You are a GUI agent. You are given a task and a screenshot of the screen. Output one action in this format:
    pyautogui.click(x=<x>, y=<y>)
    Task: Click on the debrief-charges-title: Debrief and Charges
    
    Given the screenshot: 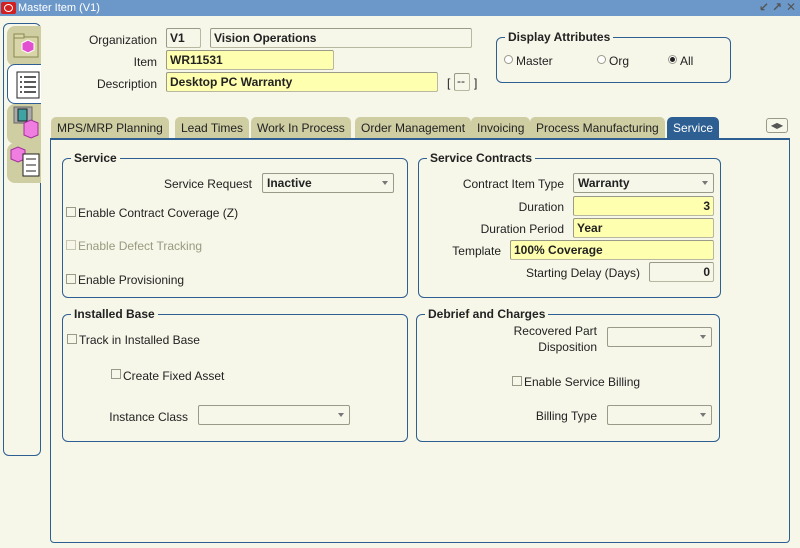 What is the action you would take?
    pyautogui.click(x=487, y=314)
    